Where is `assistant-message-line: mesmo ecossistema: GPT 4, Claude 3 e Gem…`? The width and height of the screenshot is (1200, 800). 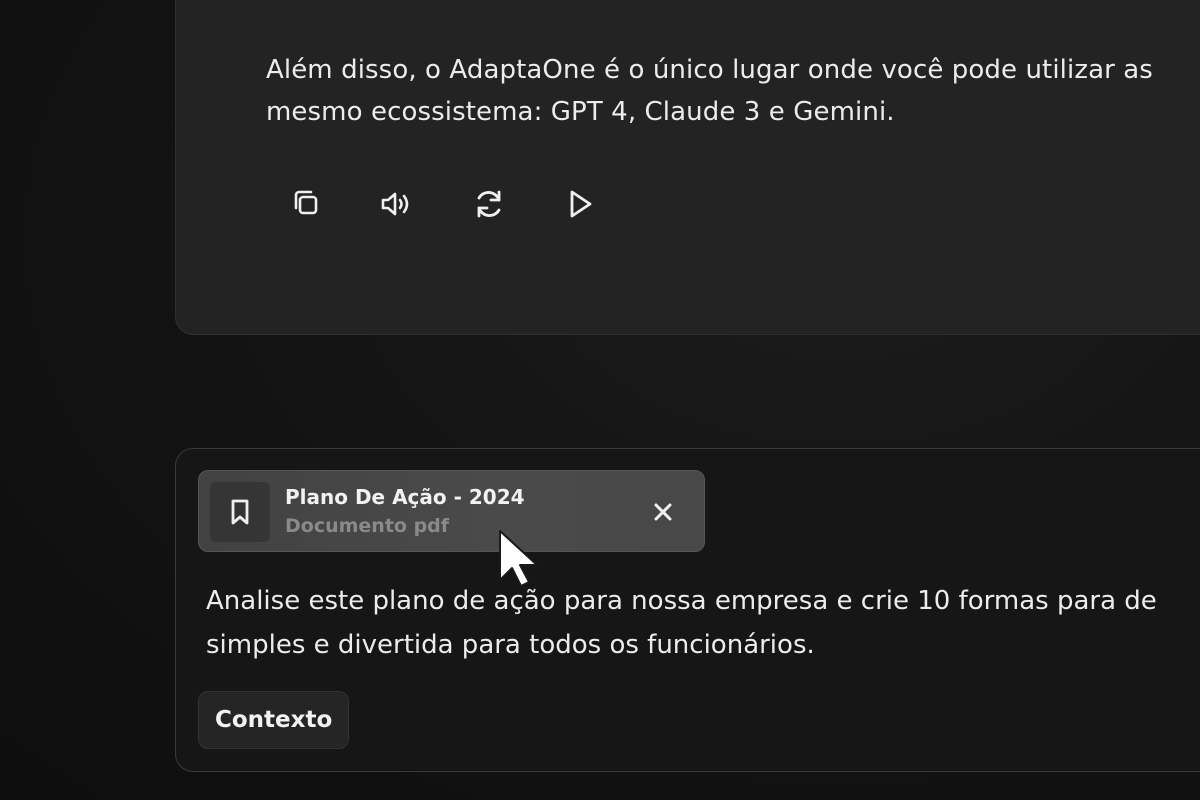
assistant-message-line: mesmo ecossistema: GPT 4, Claude 3 e Gem… is located at coordinates (580, 112).